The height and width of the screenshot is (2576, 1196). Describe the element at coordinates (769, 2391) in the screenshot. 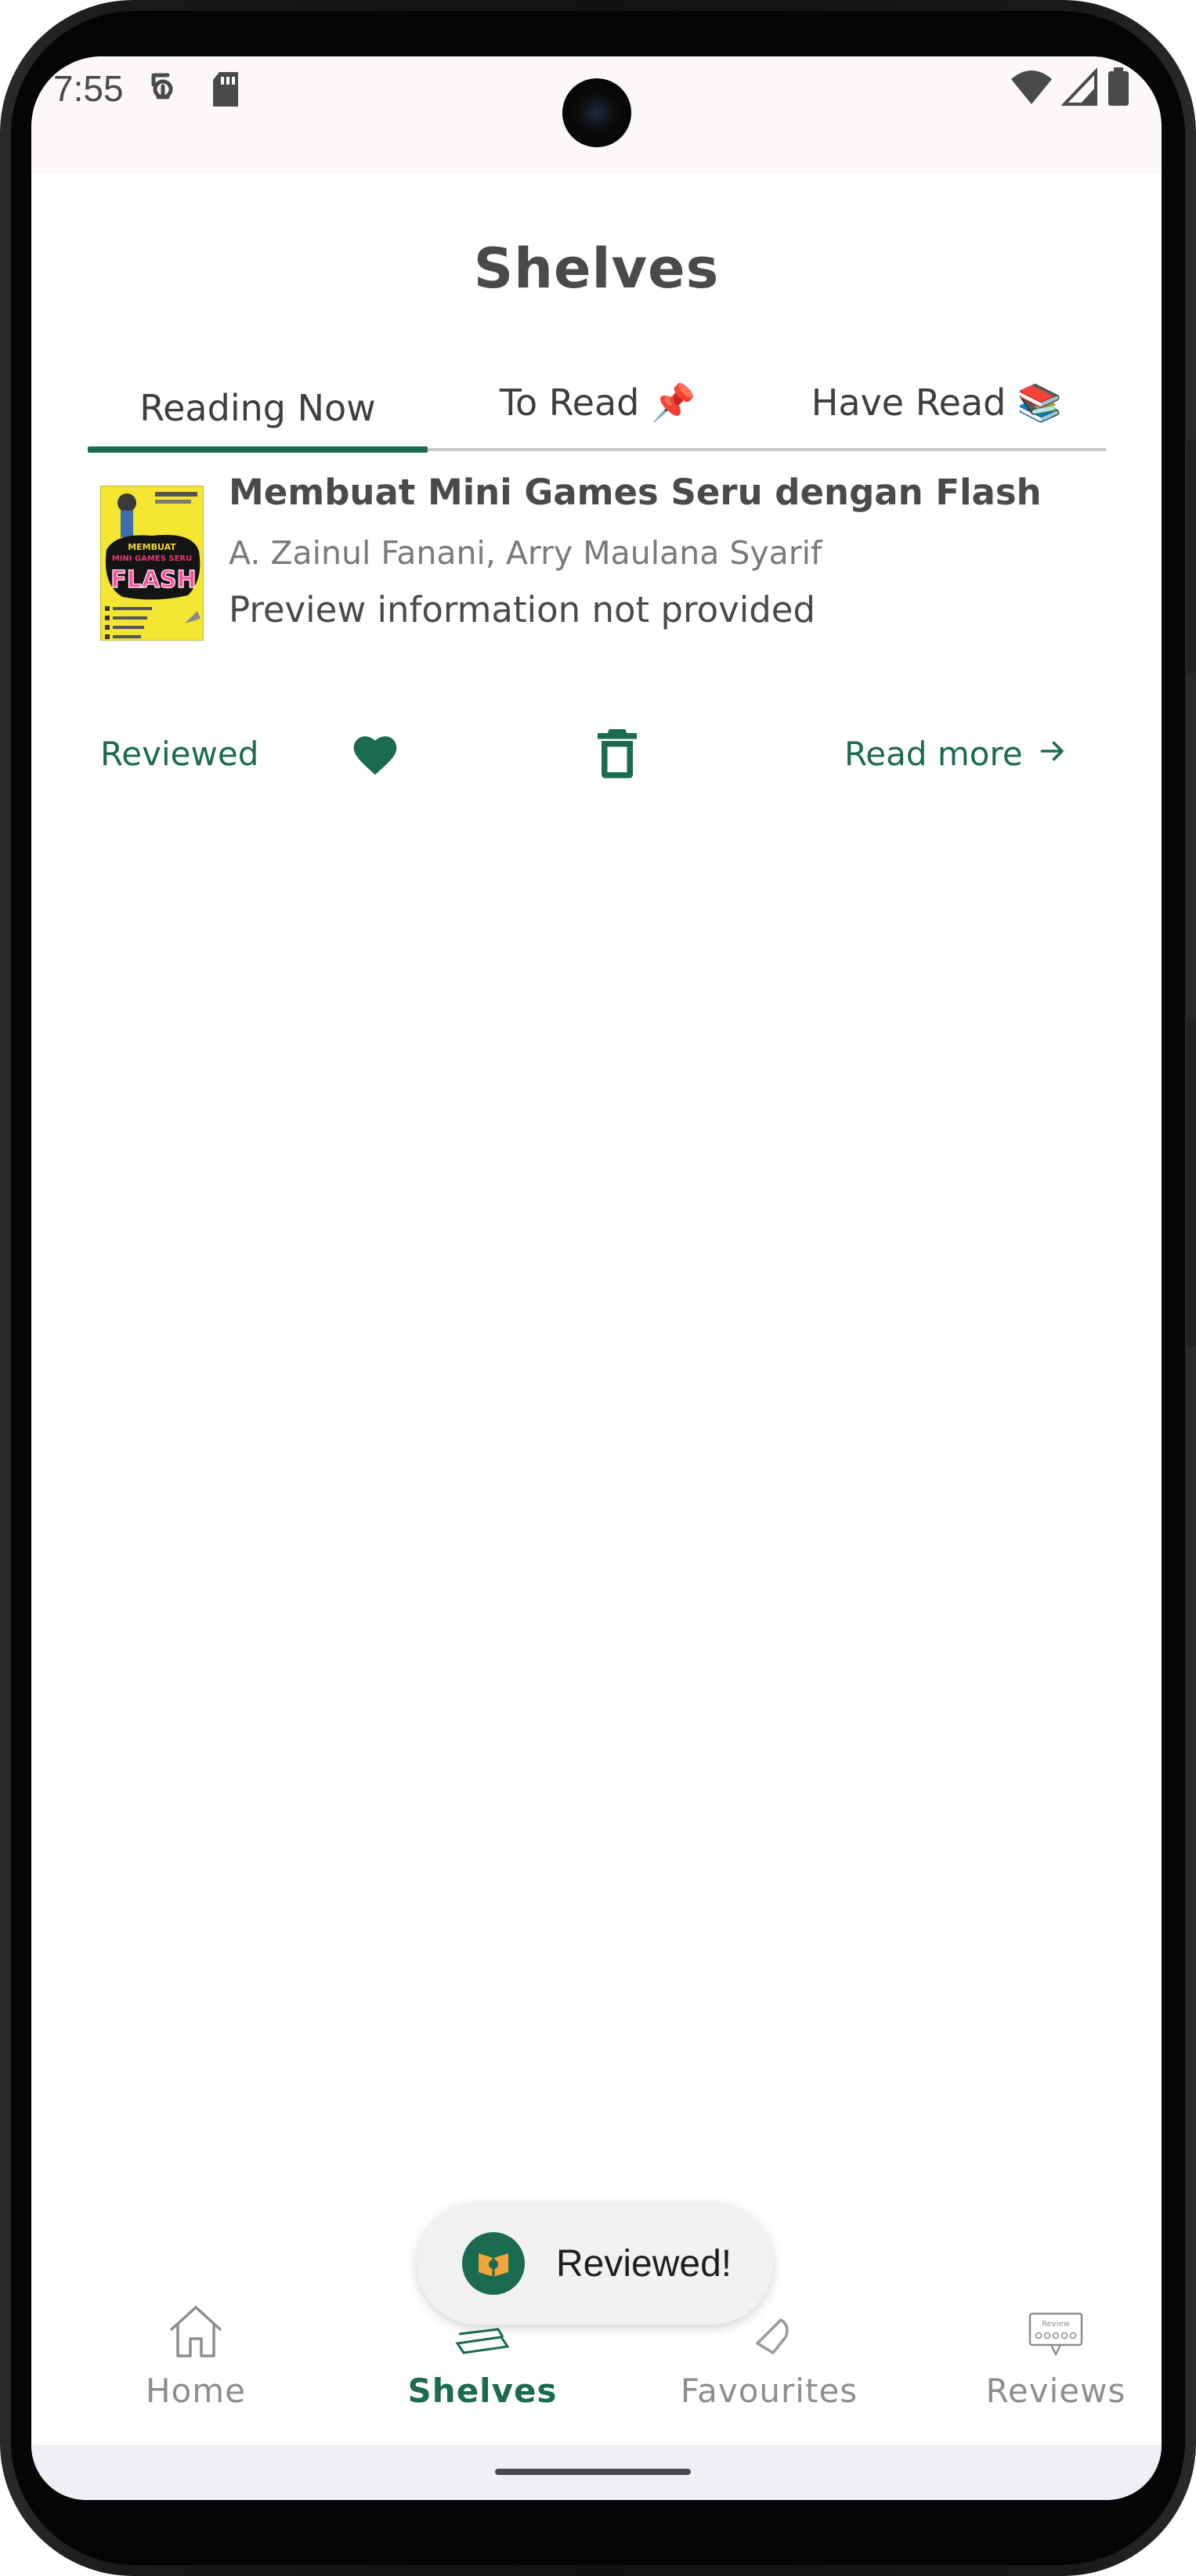

I see `nav-label: Favourites` at that location.